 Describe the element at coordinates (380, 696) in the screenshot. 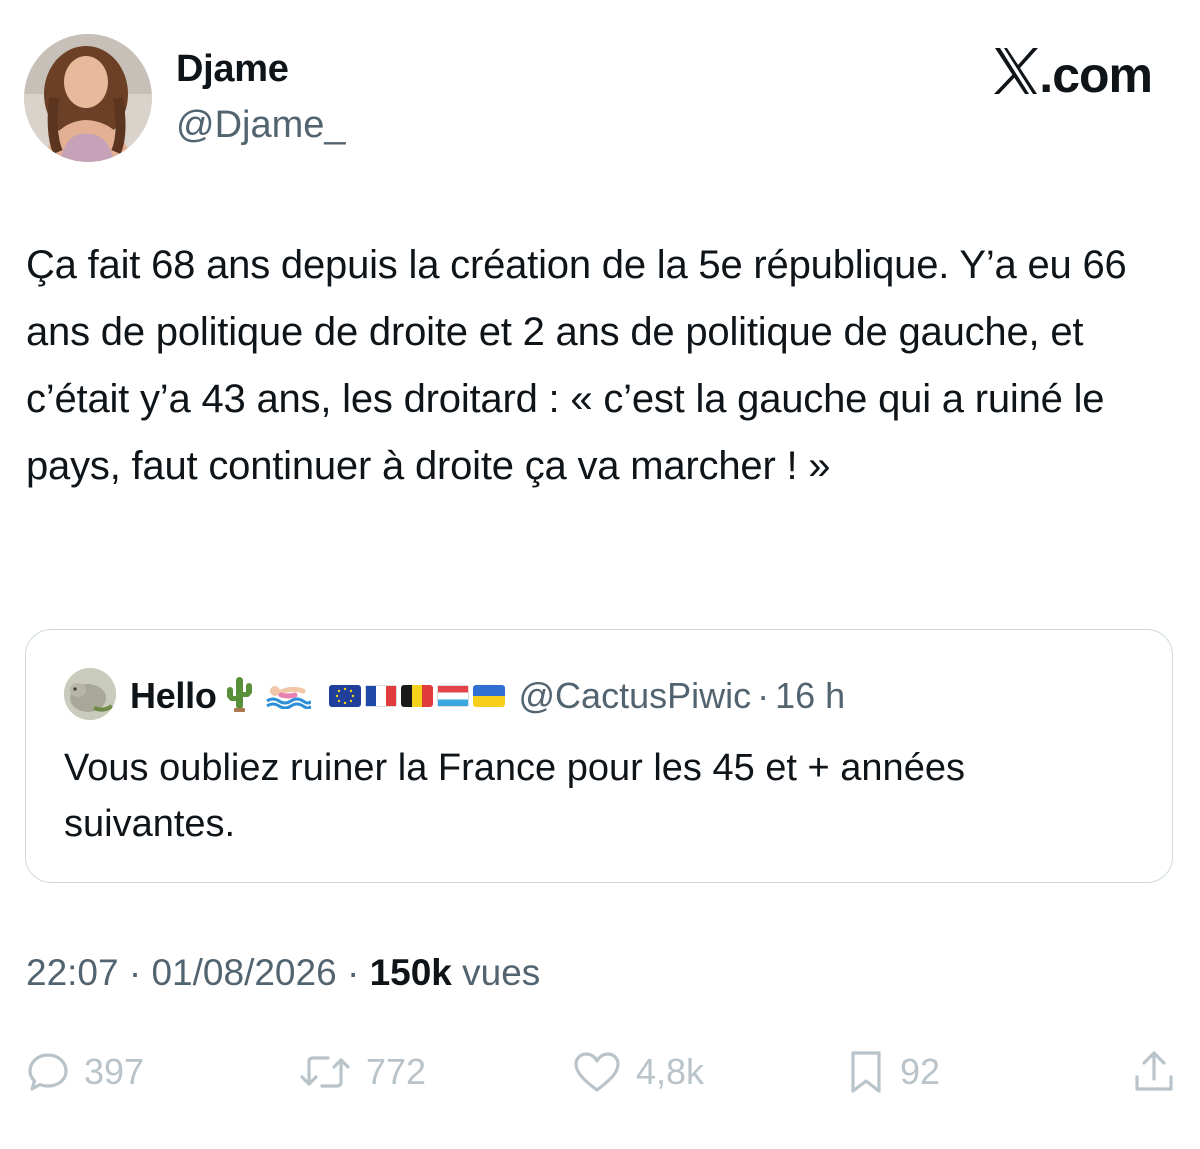

I see `france-flag-icon` at that location.